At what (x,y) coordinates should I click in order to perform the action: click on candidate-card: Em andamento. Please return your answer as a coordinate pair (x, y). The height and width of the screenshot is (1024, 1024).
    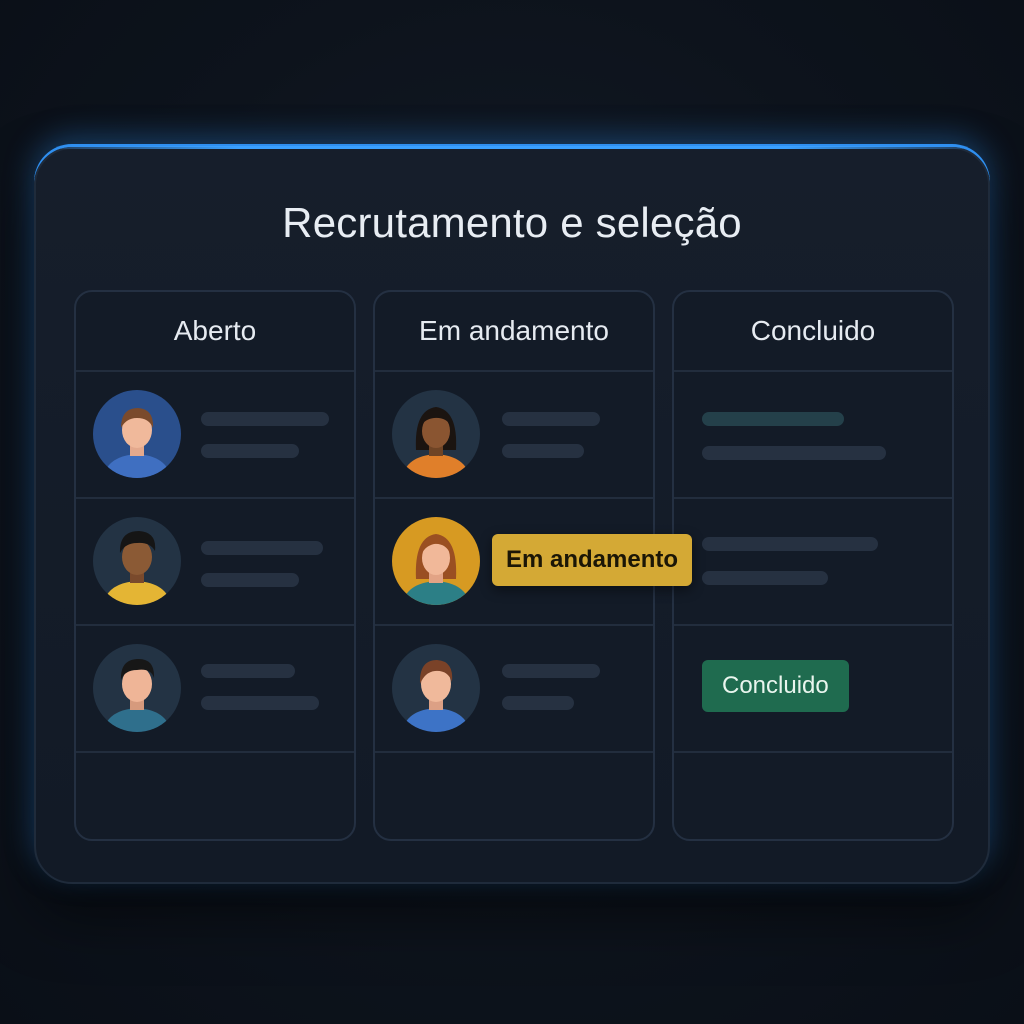
    Looking at the image, I should click on (534, 562).